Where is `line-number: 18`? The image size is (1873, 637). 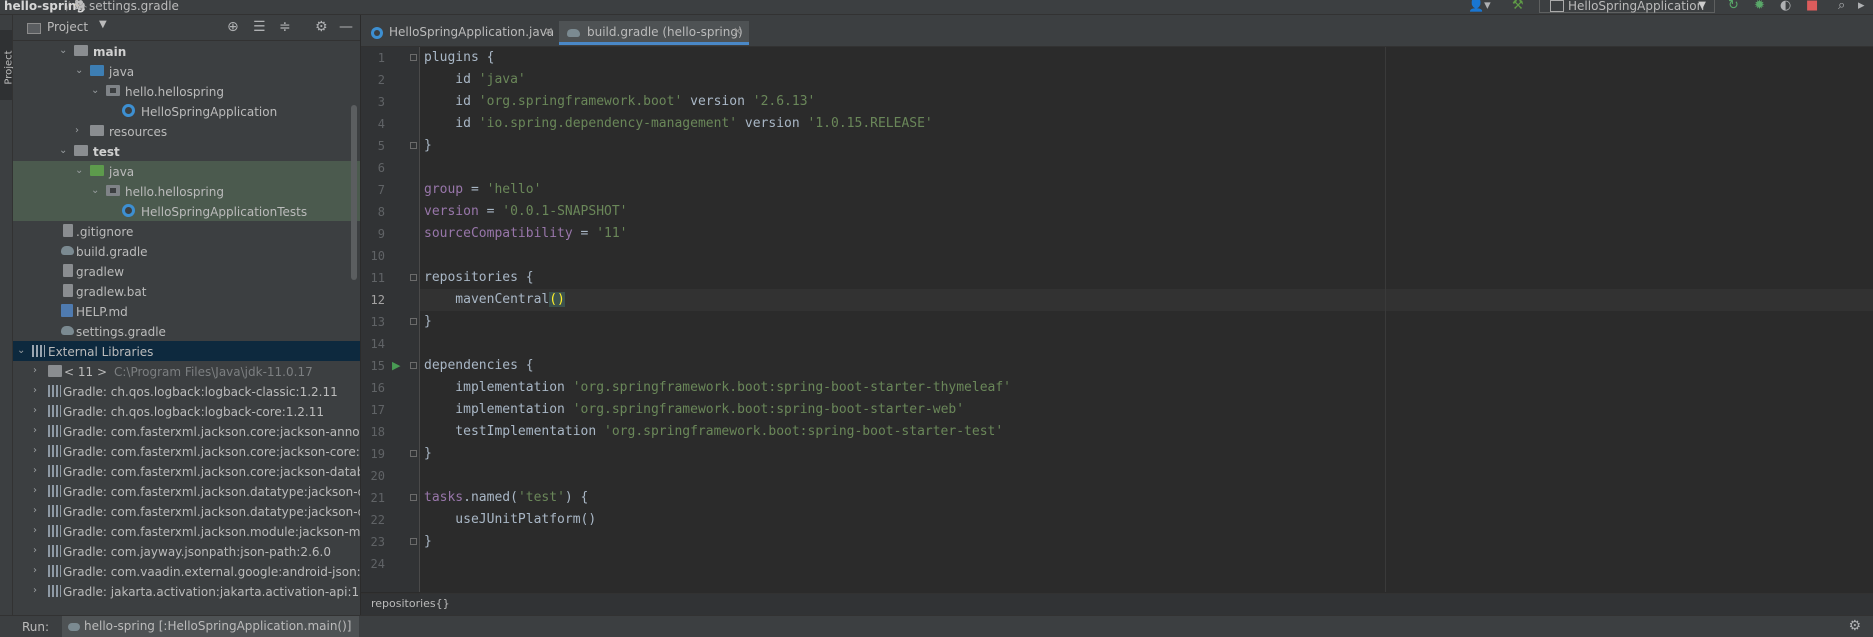
line-number: 18 is located at coordinates (373, 432).